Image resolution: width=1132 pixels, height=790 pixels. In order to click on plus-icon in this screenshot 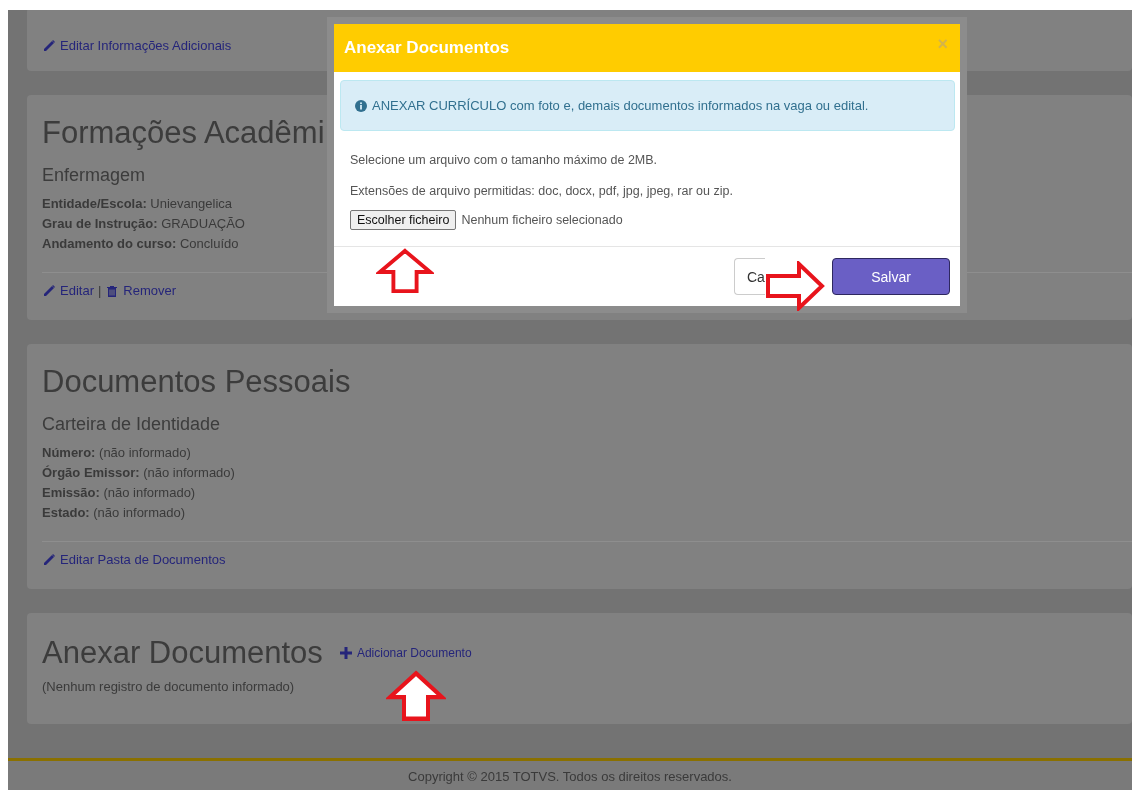, I will do `click(345, 653)`.